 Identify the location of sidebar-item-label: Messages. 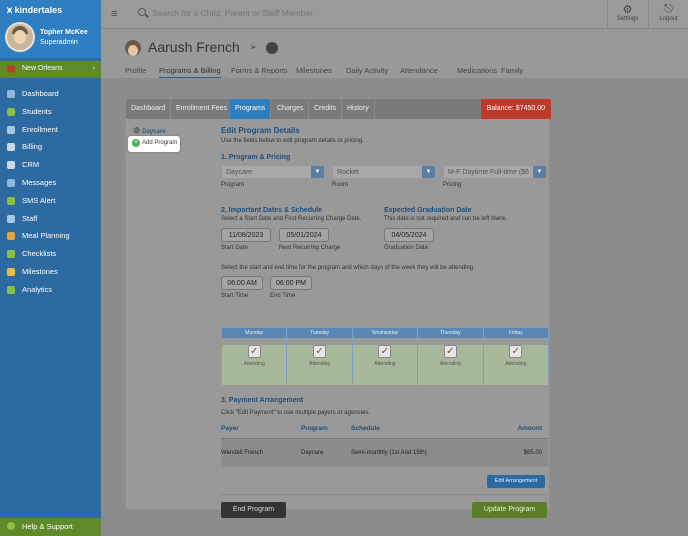
(39, 182).